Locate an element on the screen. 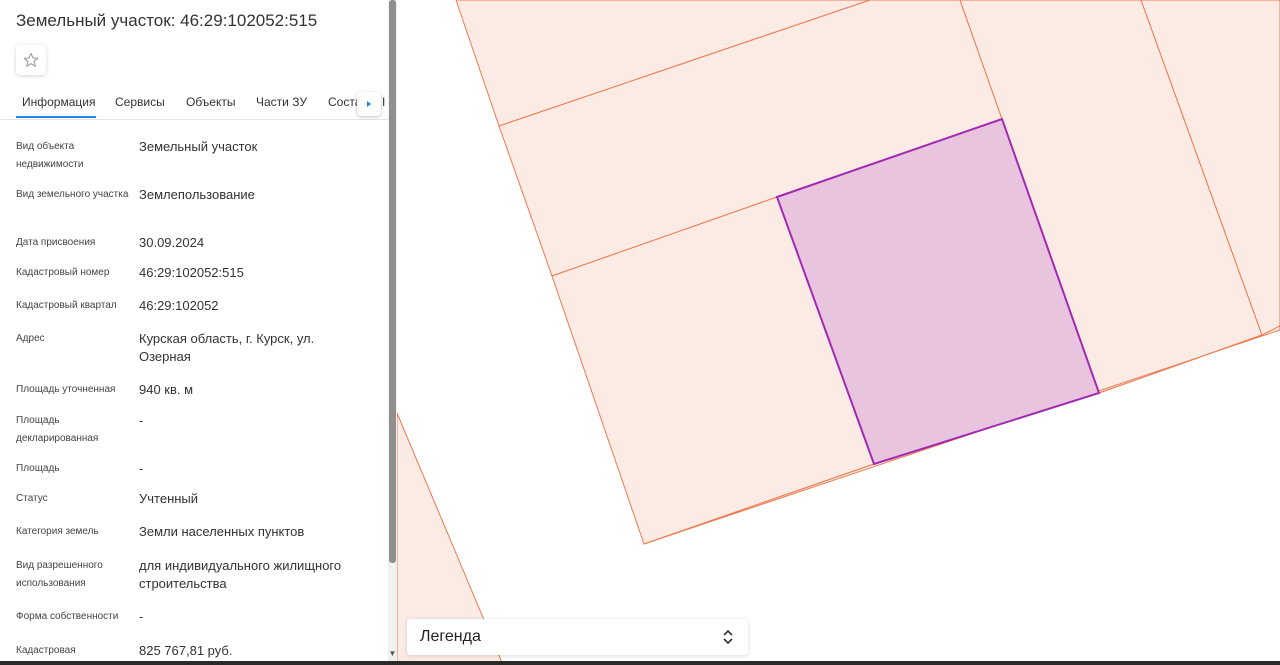 This screenshot has height=665, width=1280. field-value: Земельный участок is located at coordinates (198, 146).